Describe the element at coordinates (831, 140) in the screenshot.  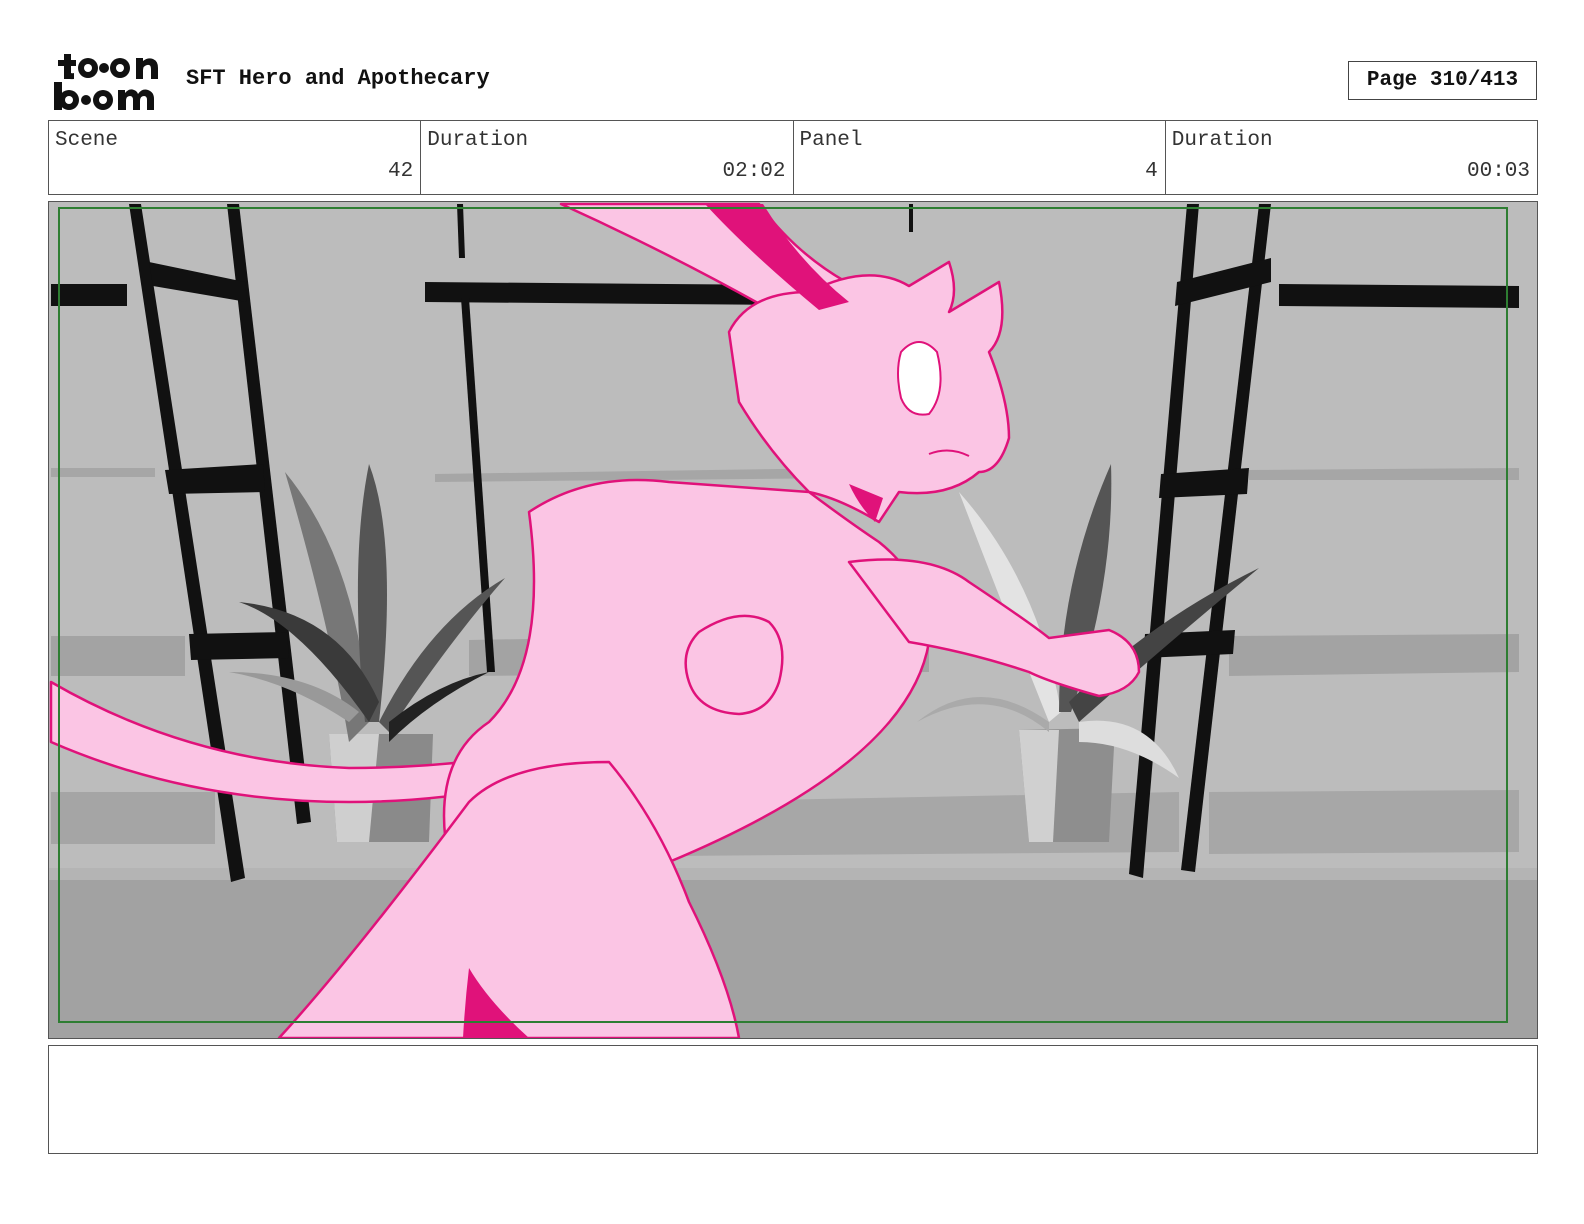
I see `panel-label: Panel` at that location.